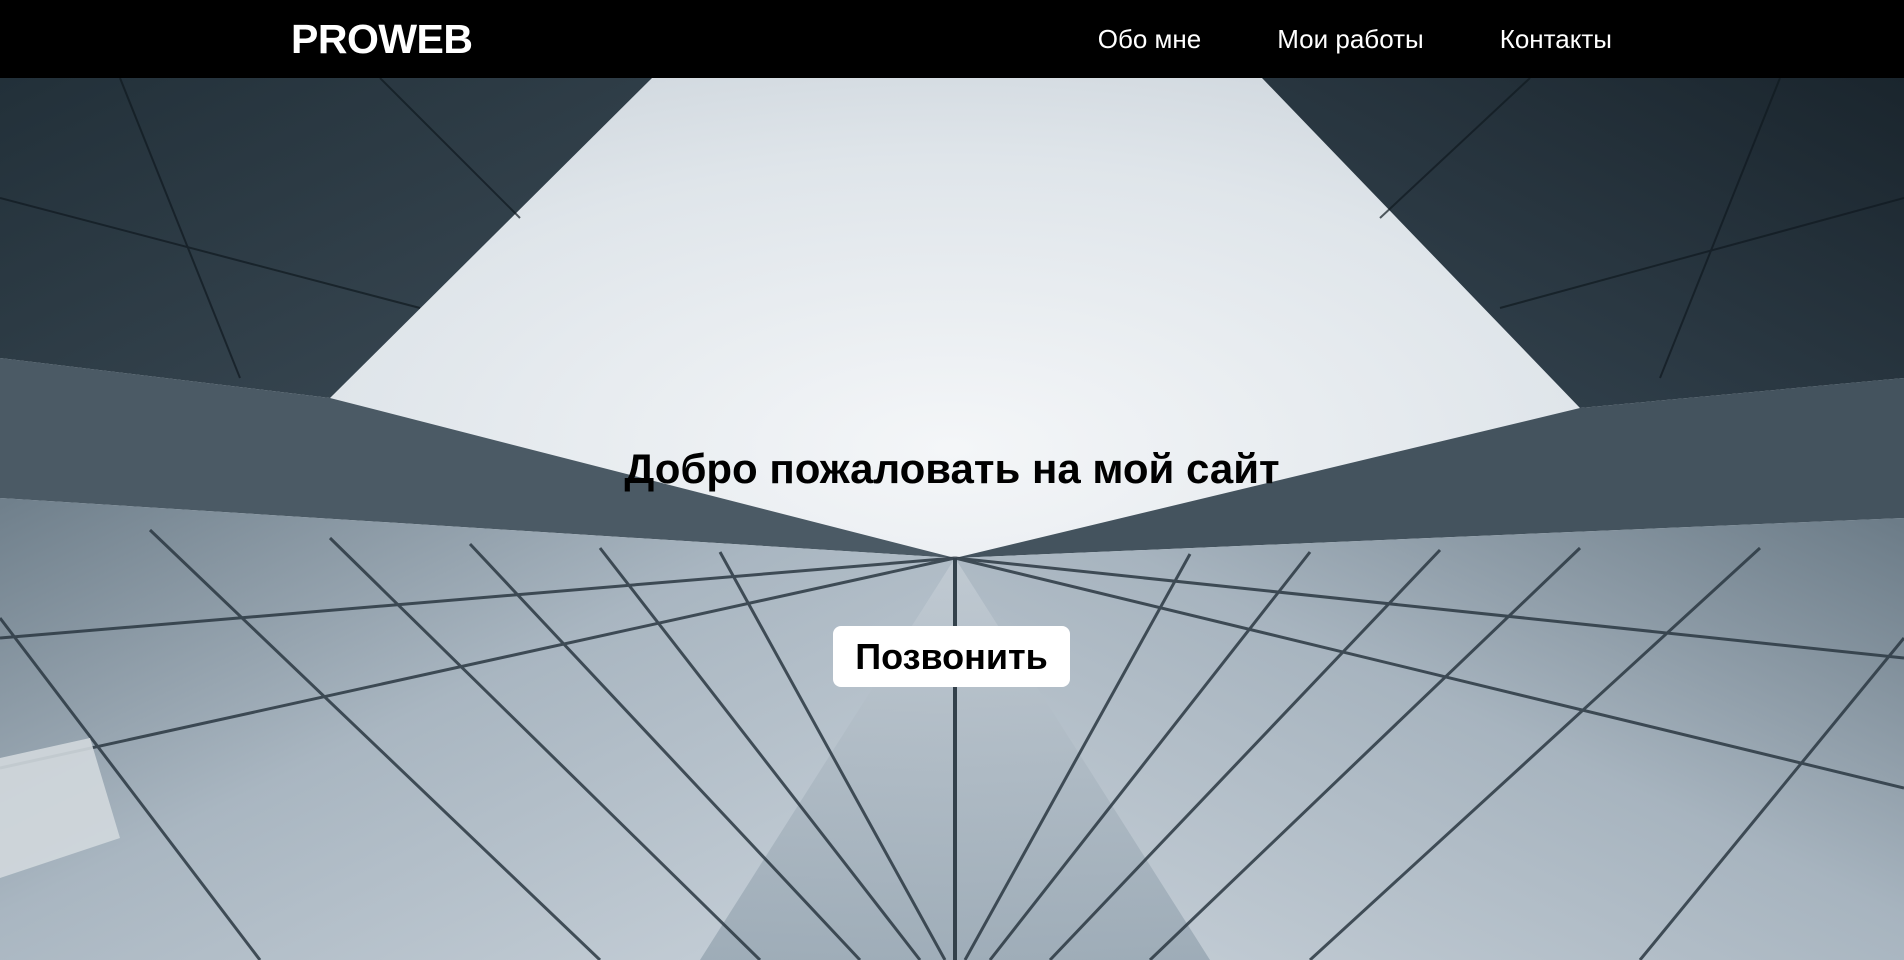  What do you see at coordinates (1556, 39) in the screenshot?
I see `nav-link-contacts: Контакты` at bounding box center [1556, 39].